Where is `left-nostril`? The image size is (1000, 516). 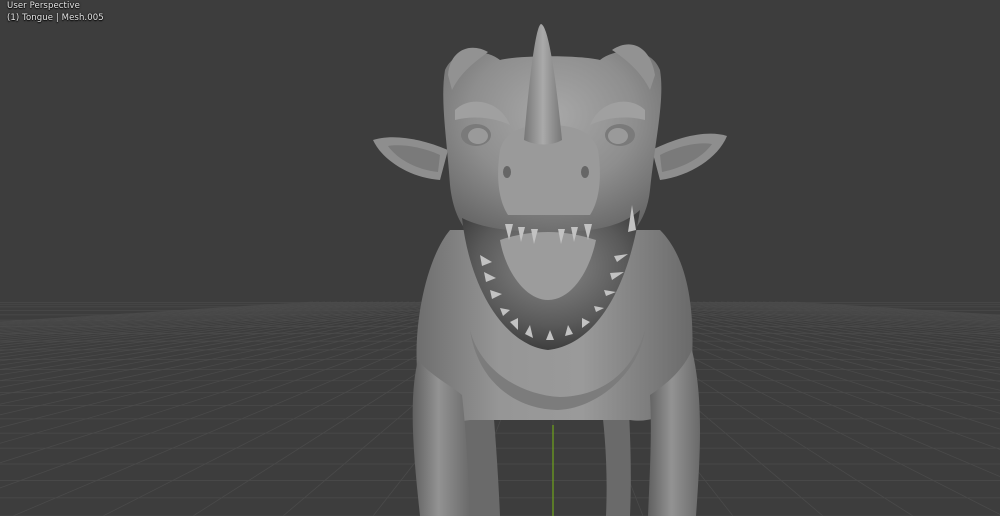 left-nostril is located at coordinates (507, 172).